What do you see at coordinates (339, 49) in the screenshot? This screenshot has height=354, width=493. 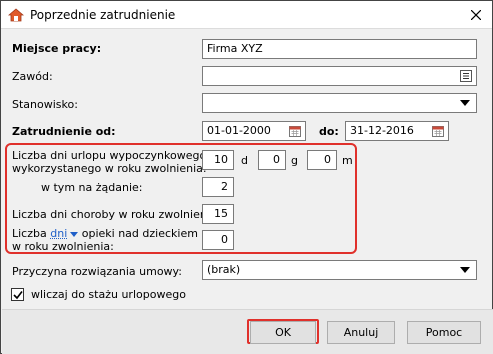 I see `workplace-input: Firma XYZ` at bounding box center [339, 49].